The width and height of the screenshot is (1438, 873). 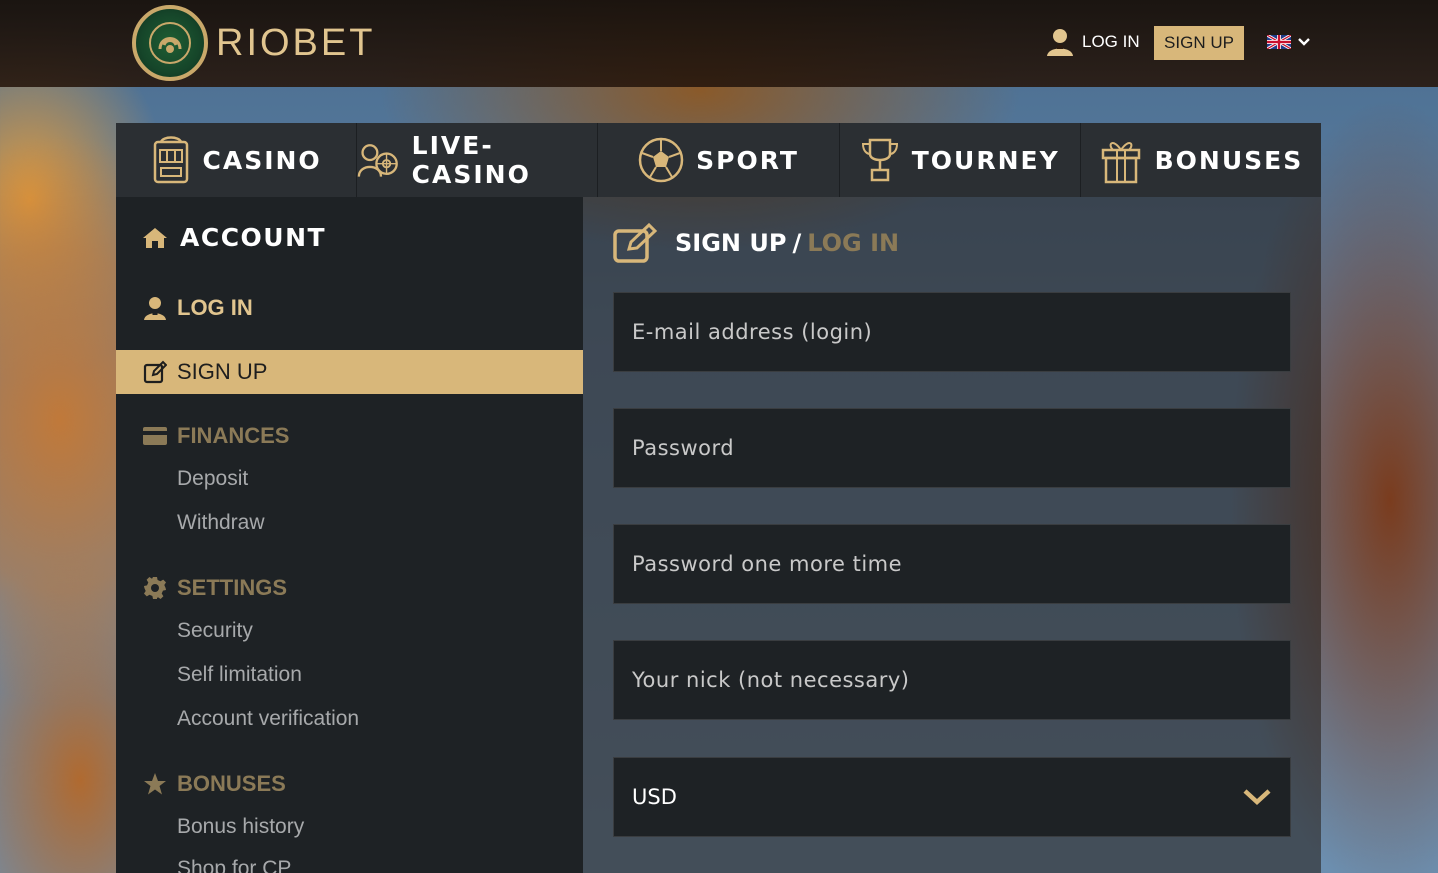 What do you see at coordinates (1111, 41) in the screenshot?
I see `header-login-label: LOG IN` at bounding box center [1111, 41].